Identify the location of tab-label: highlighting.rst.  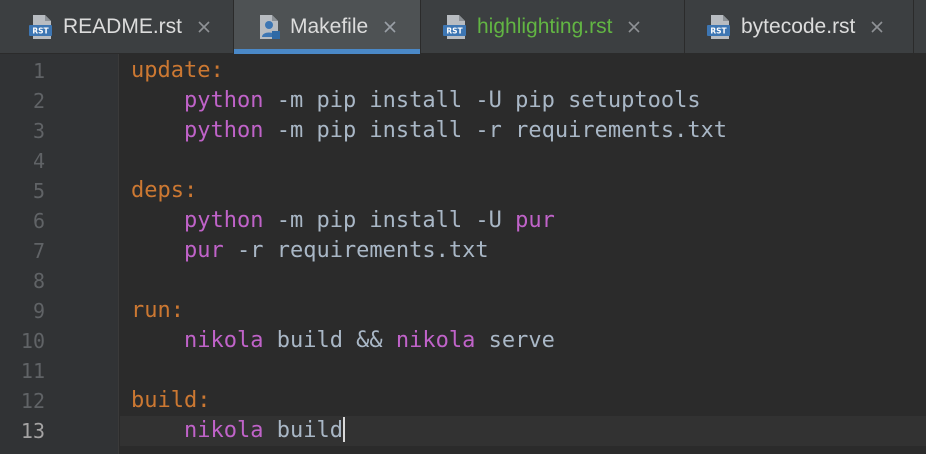
(545, 26).